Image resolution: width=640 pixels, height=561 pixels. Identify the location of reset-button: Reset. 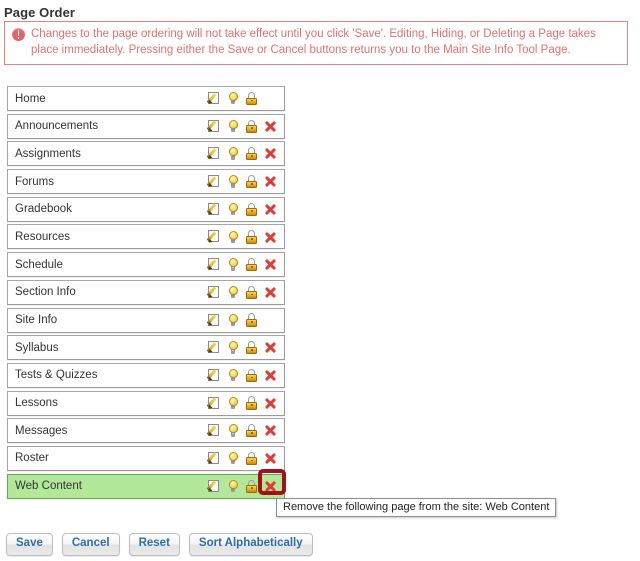
(154, 544).